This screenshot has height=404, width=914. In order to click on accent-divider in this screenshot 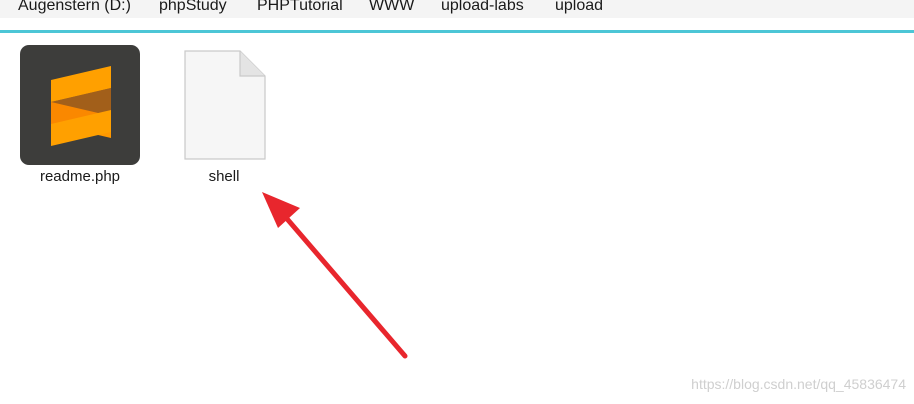, I will do `click(457, 31)`.